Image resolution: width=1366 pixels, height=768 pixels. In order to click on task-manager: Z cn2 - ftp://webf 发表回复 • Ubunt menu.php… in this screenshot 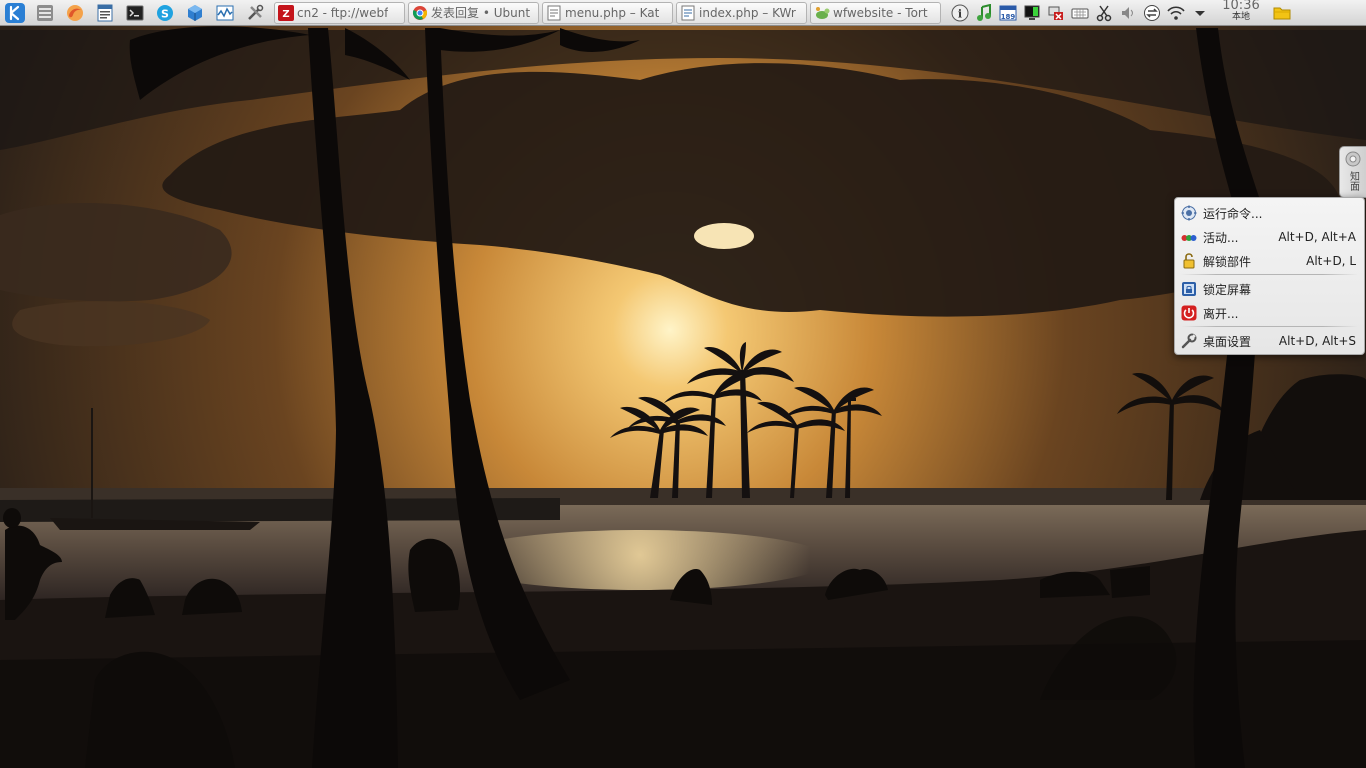, I will do `click(609, 13)`.